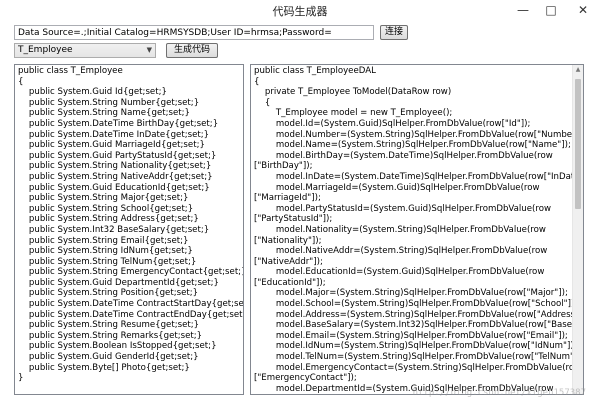  I want to click on table-select-value: T_Employee, so click(45, 50).